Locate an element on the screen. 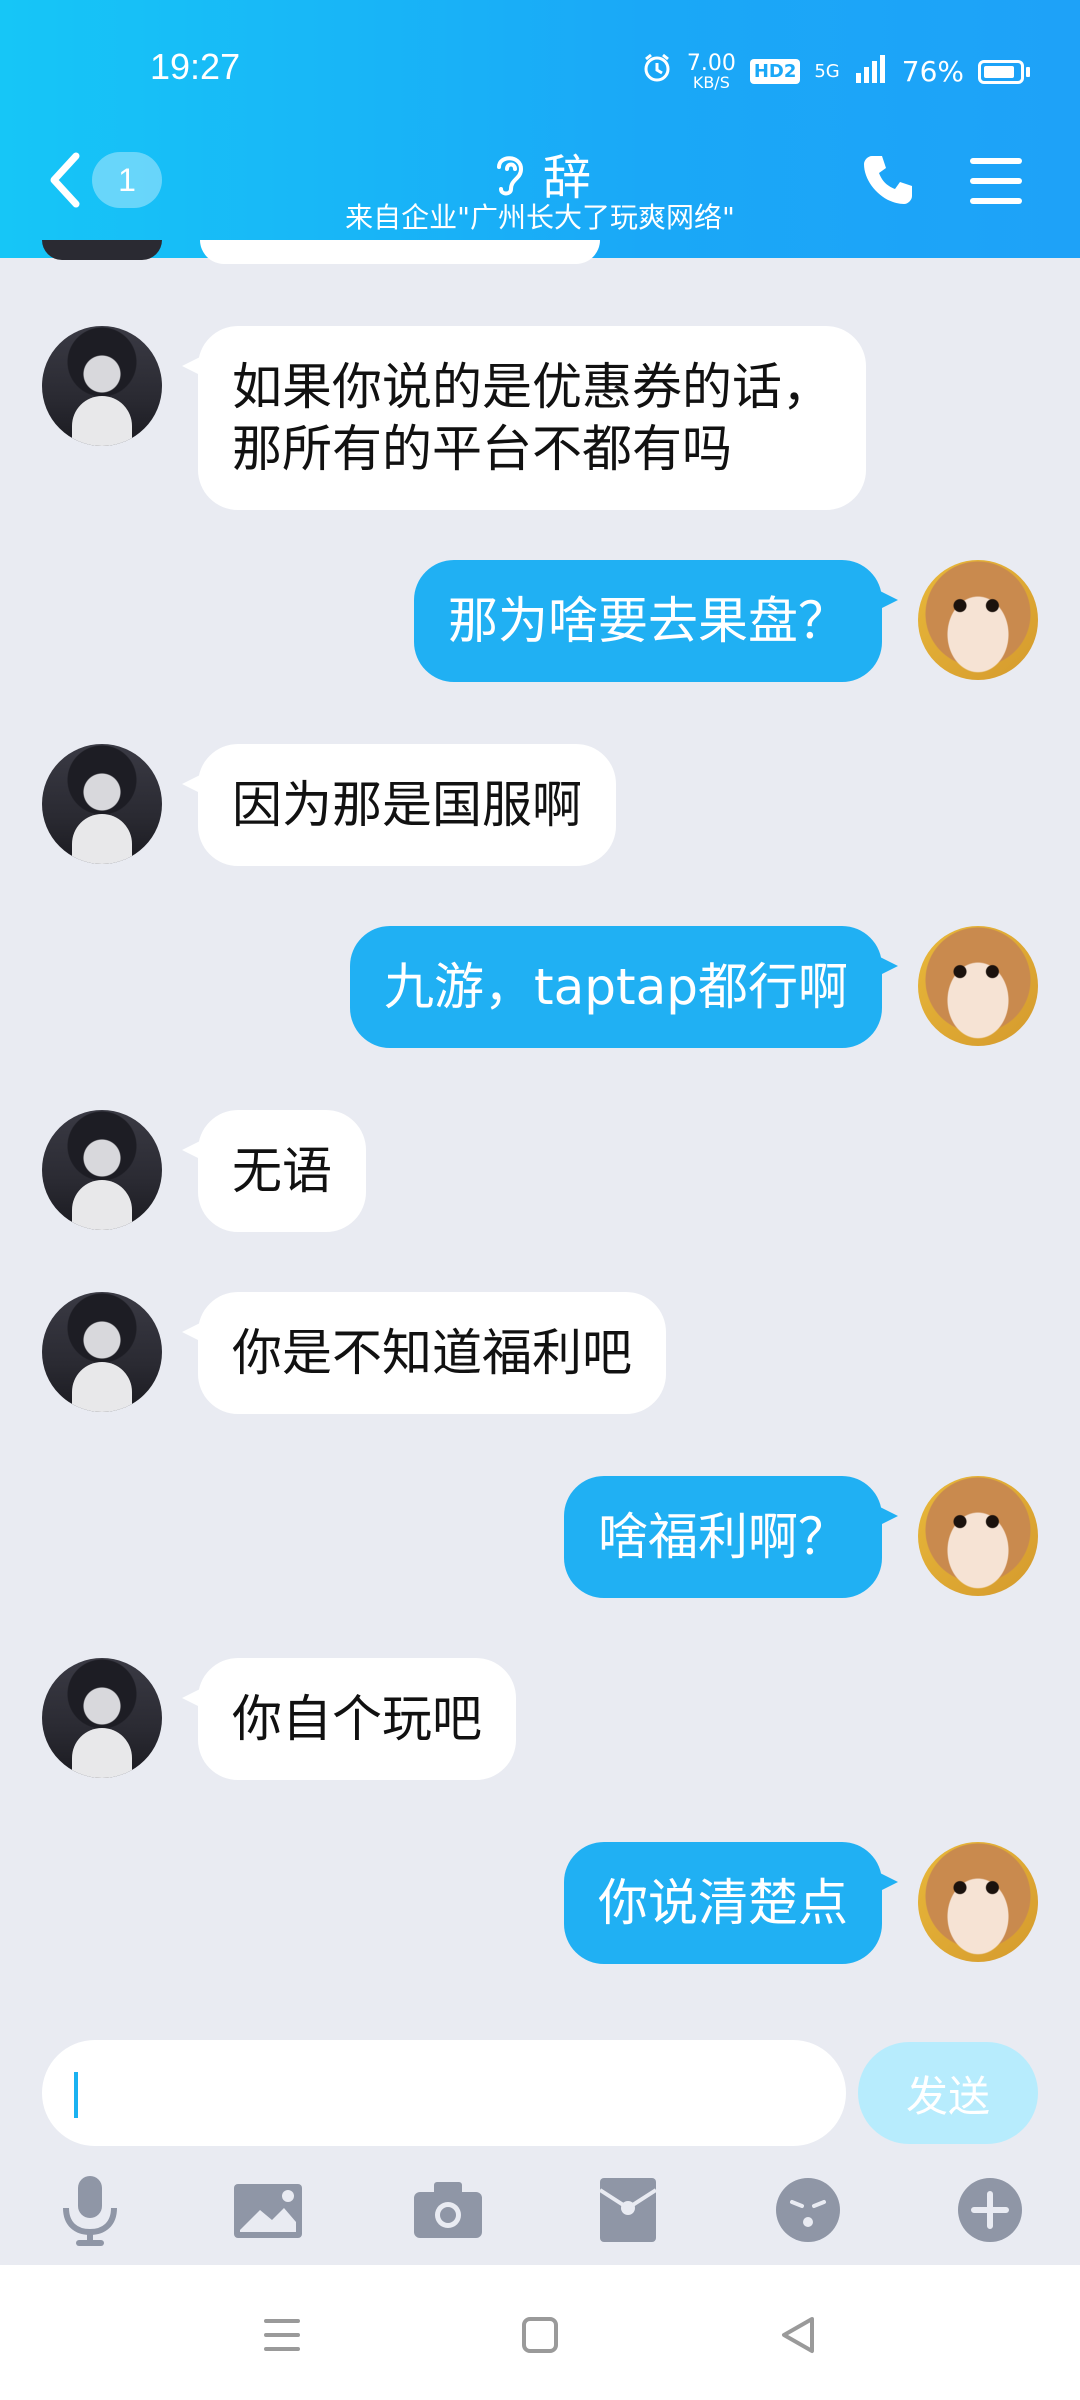  message-bubble: 无语 is located at coordinates (274, 1171).